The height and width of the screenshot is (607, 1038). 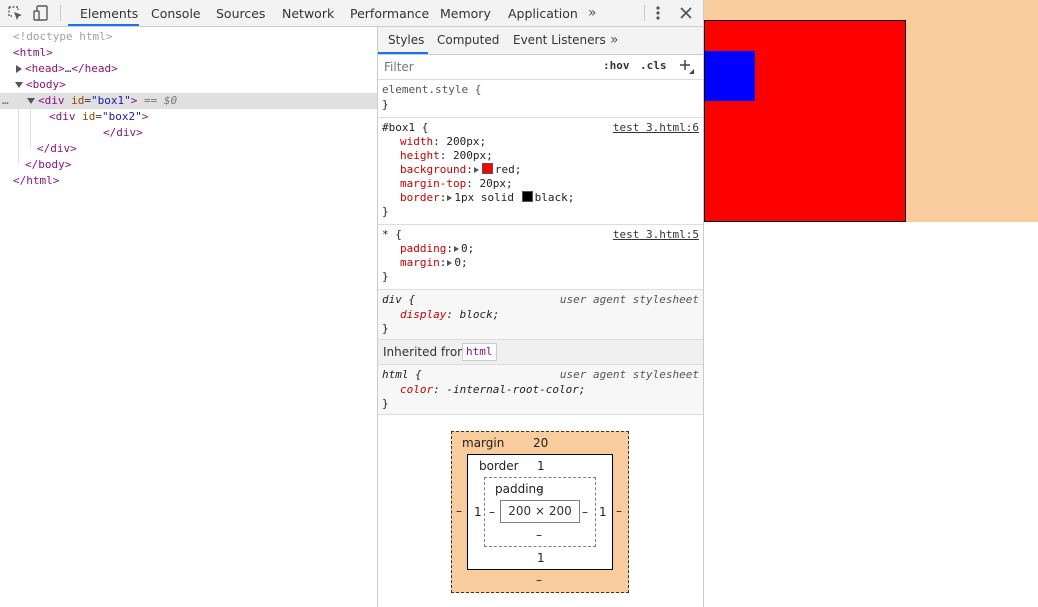 What do you see at coordinates (541, 466) in the screenshot?
I see `box-model-border-top: 1` at bounding box center [541, 466].